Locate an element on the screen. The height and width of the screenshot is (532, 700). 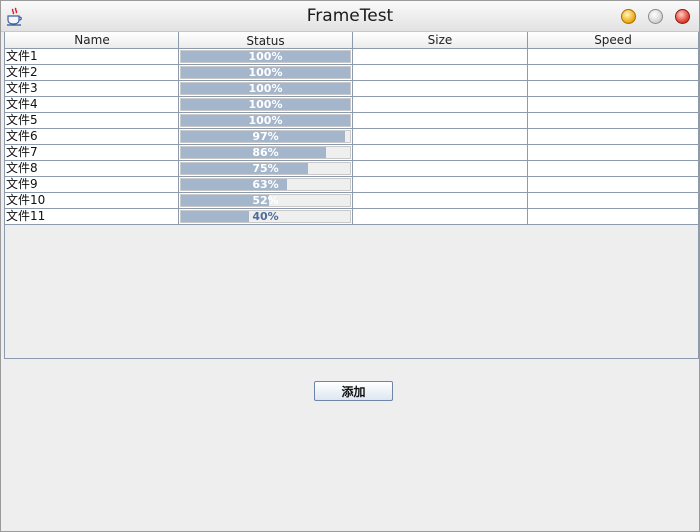
status-cell: 97% is located at coordinates (266, 136).